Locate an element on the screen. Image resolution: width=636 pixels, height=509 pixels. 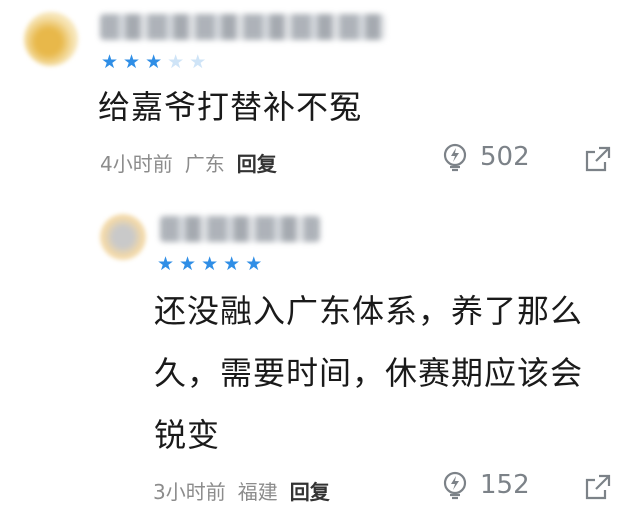
comment-meta: 4小时前 广东 回复 is located at coordinates (188, 162).